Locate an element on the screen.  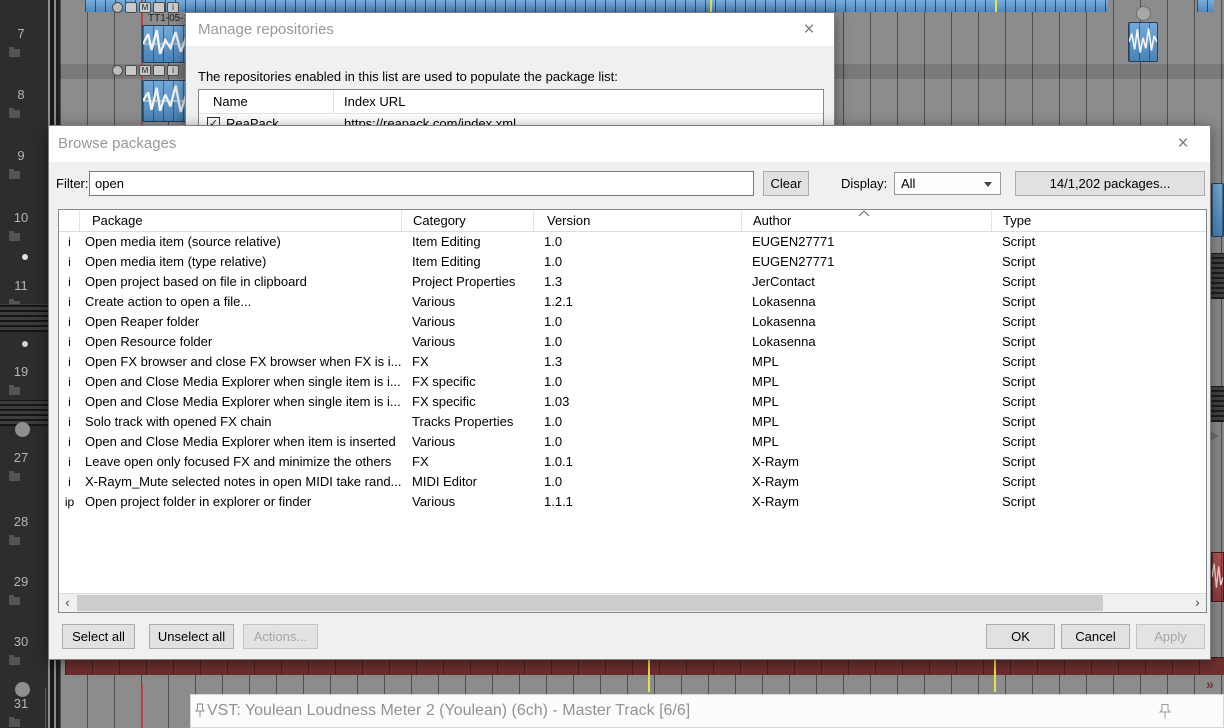
horizontal-scrollbar: ‹ › is located at coordinates (632, 602).